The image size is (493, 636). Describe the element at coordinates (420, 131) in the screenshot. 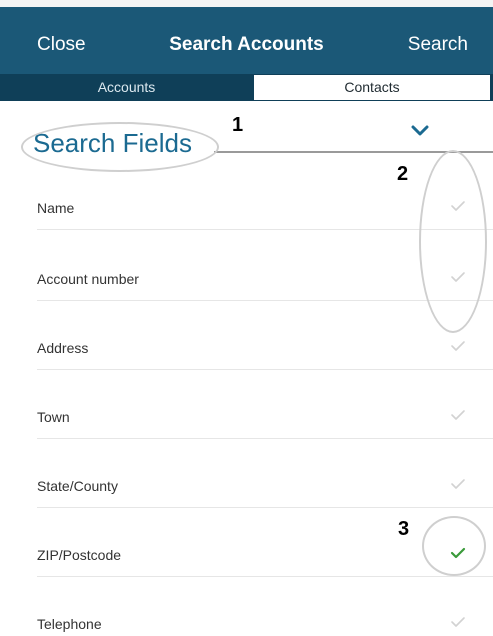

I see `chevron-down-icon` at that location.